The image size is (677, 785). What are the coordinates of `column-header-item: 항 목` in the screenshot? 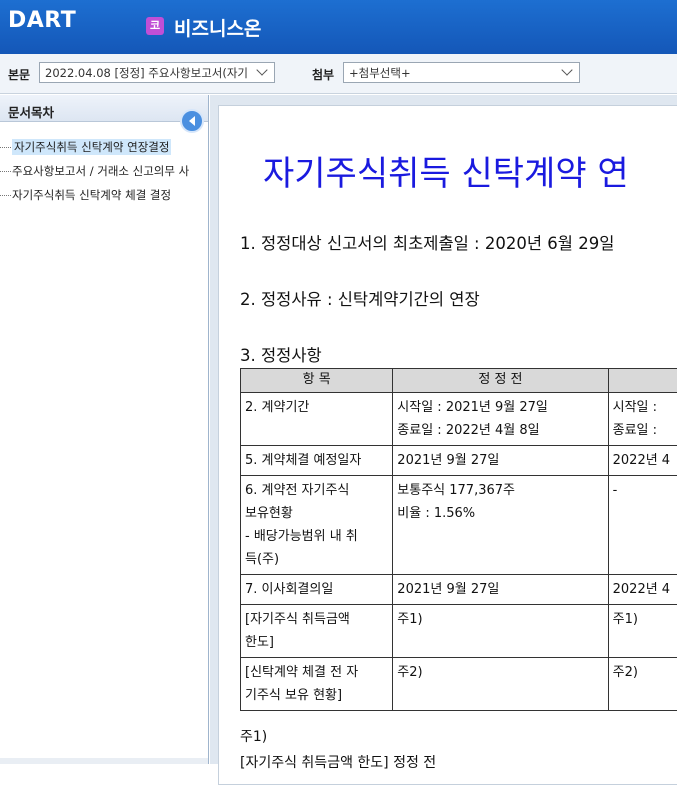 It's located at (317, 381).